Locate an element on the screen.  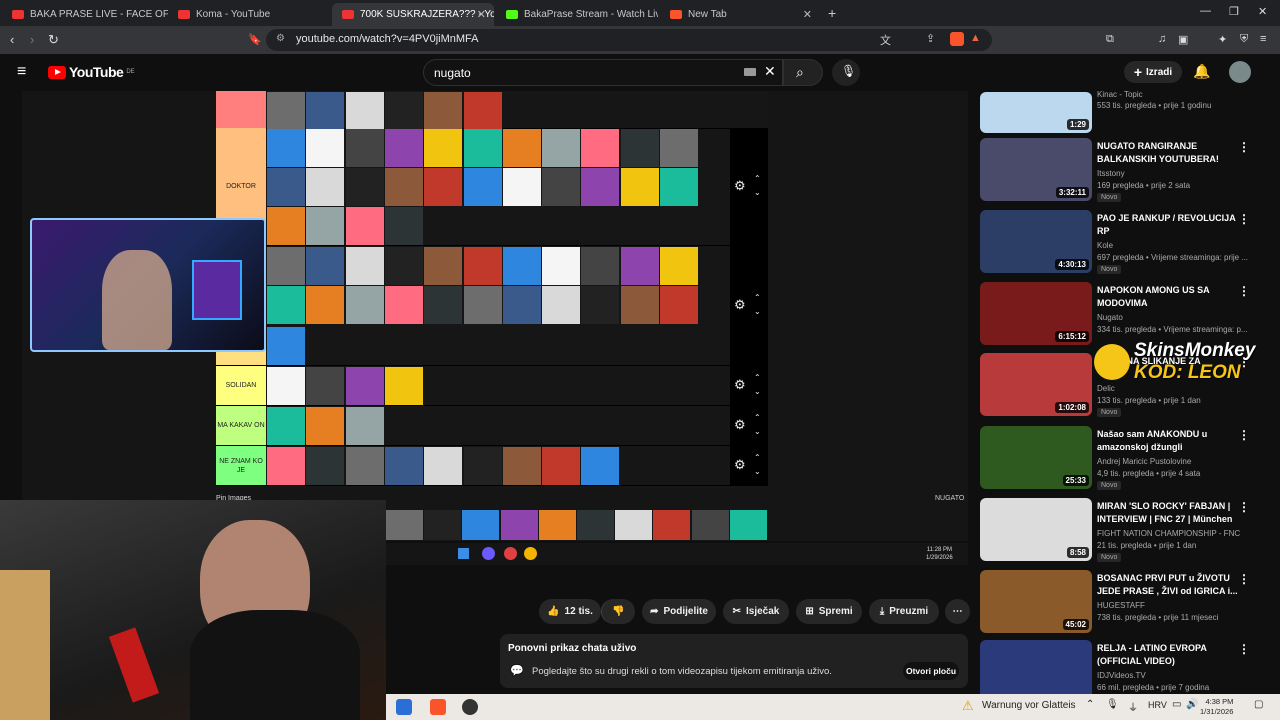
share-button: ➦ Podijelite is located at coordinates (679, 611).